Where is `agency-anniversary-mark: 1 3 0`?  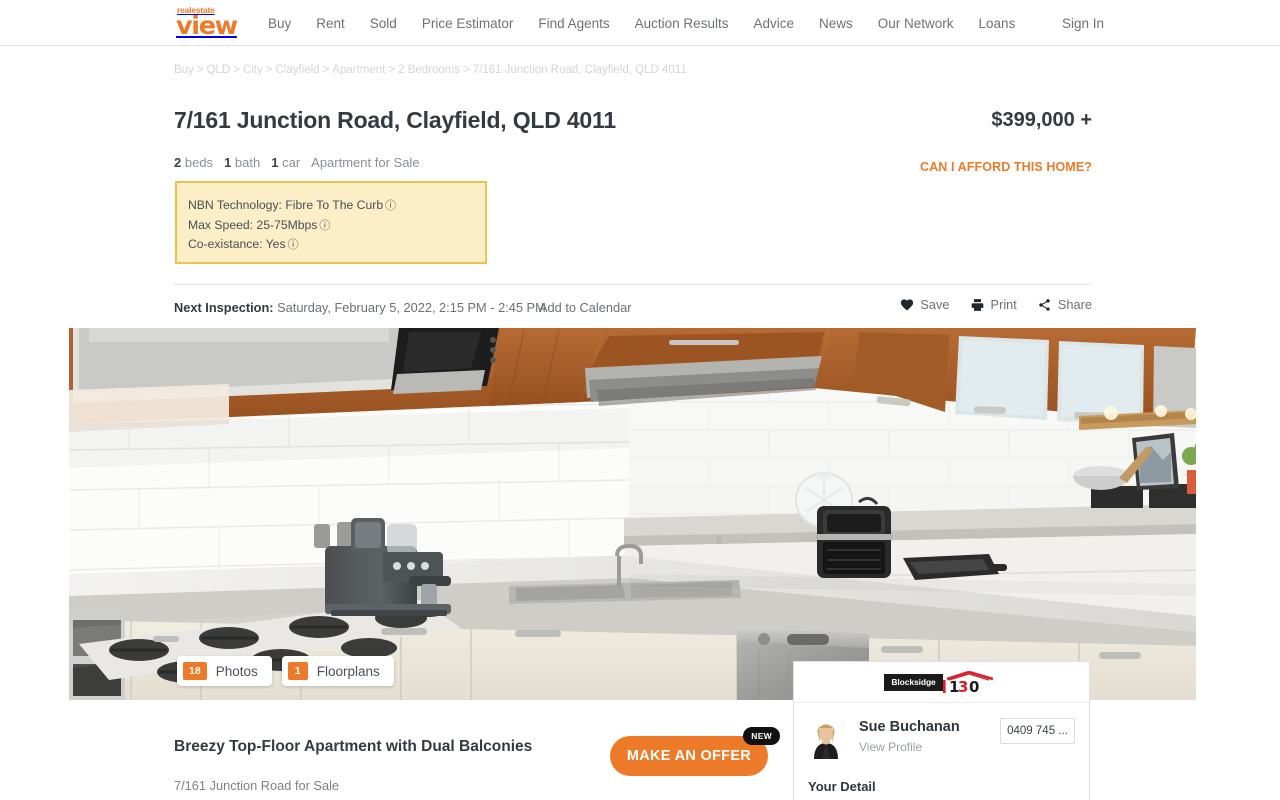
agency-anniversary-mark: 1 3 0 is located at coordinates (970, 683).